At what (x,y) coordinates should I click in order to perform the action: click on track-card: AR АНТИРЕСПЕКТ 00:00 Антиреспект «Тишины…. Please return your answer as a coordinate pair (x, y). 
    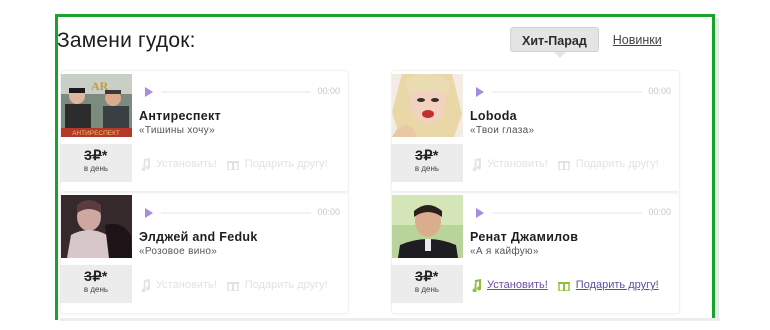
    Looking at the image, I should click on (204, 131).